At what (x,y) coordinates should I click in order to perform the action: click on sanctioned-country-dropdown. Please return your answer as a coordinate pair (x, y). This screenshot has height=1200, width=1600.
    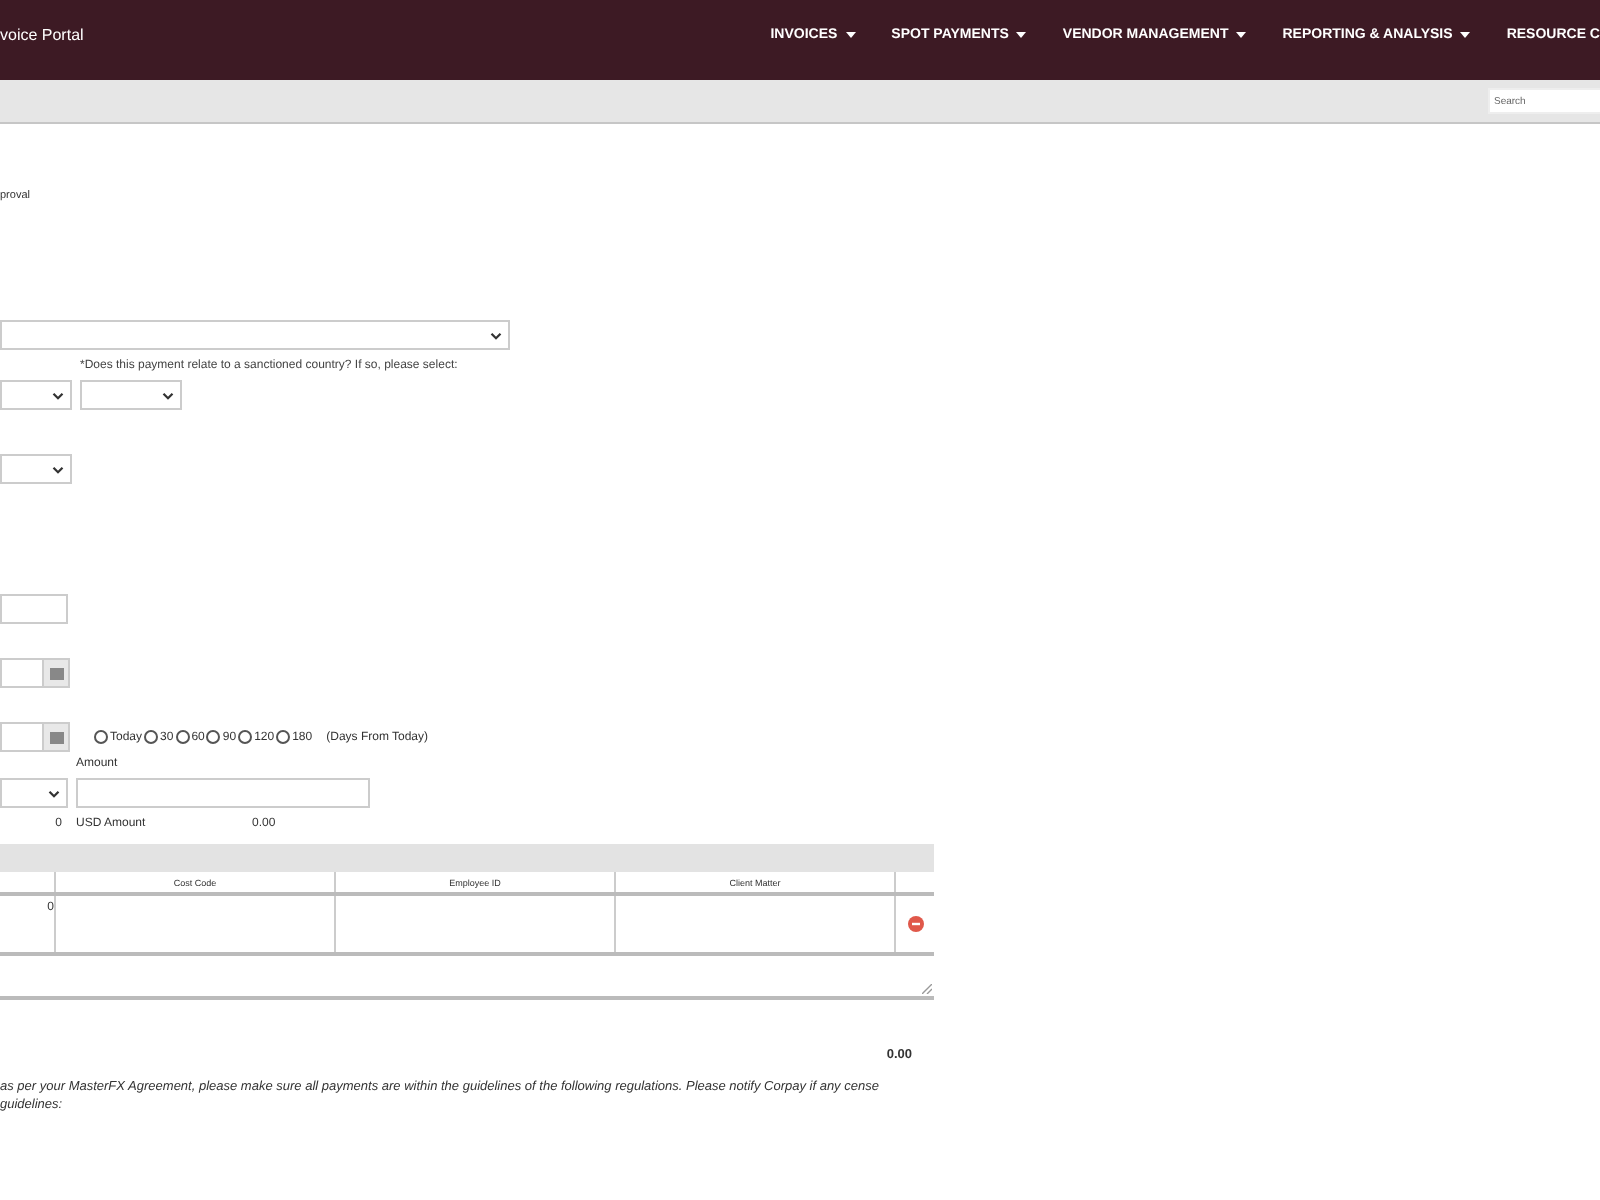
    Looking at the image, I should click on (131, 395).